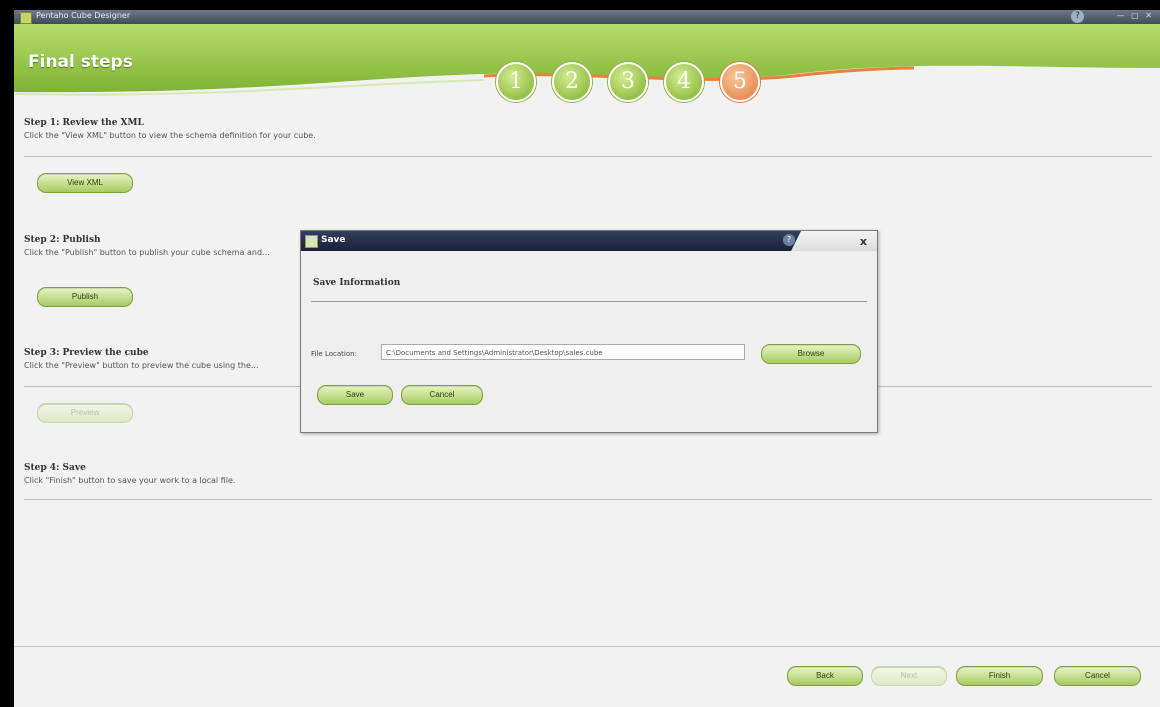 This screenshot has height=707, width=1160. I want to click on file-location-label: File Location:, so click(334, 354).